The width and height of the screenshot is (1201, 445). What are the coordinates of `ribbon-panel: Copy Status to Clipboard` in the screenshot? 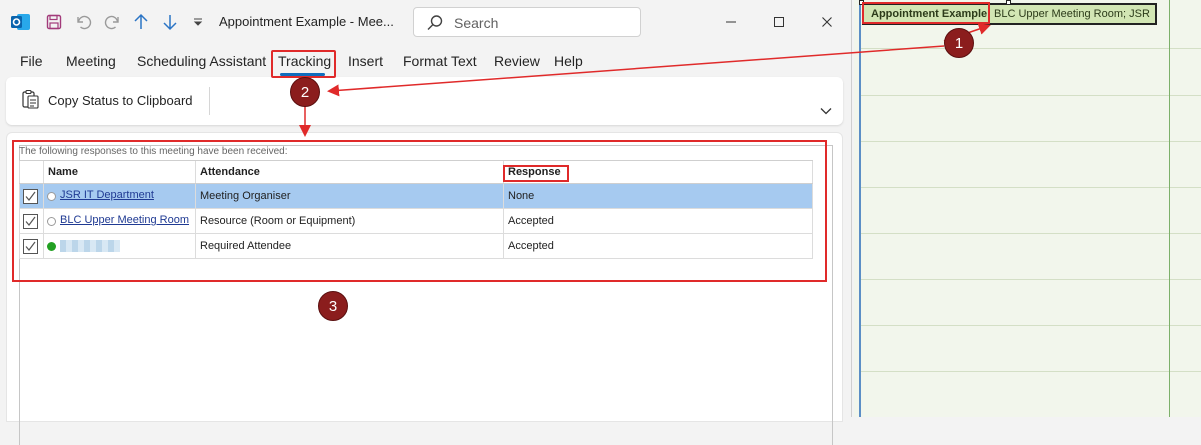 It's located at (424, 101).